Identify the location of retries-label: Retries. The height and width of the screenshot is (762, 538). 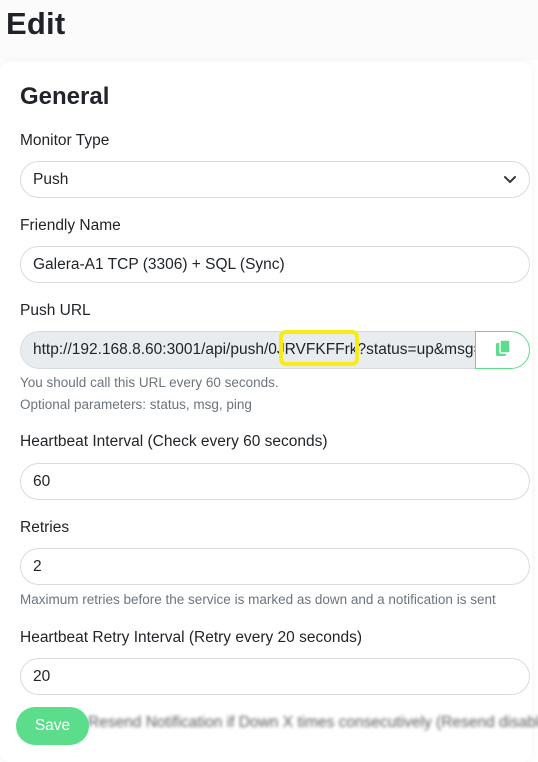
(45, 527).